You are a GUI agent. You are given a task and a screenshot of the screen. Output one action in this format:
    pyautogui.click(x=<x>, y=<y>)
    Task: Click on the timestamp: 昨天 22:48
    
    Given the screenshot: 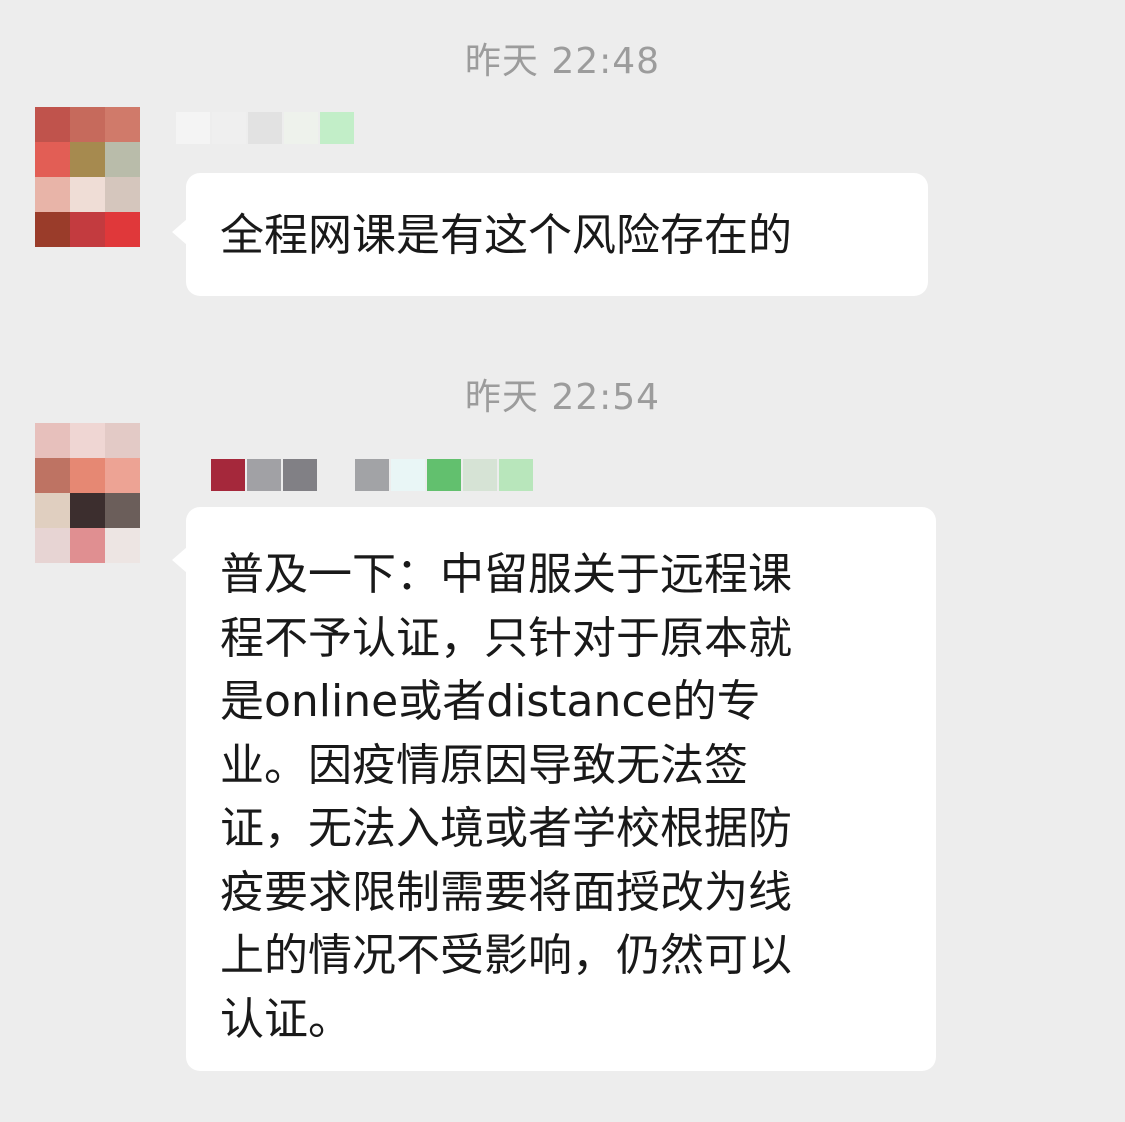 What is the action you would take?
    pyautogui.click(x=562, y=61)
    